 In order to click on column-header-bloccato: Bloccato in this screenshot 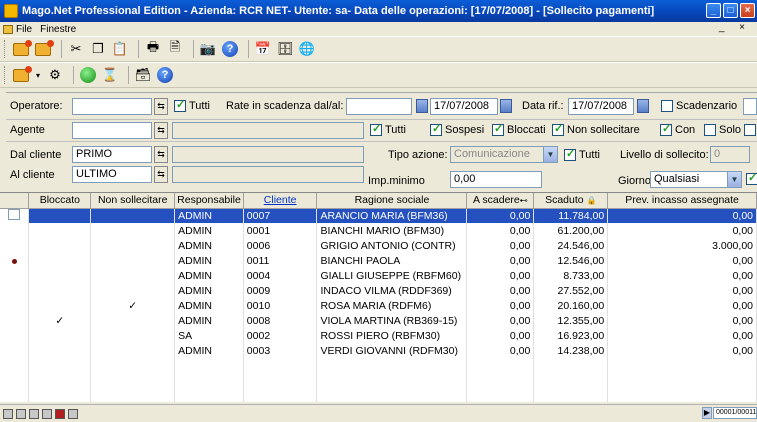, I will do `click(60, 201)`.